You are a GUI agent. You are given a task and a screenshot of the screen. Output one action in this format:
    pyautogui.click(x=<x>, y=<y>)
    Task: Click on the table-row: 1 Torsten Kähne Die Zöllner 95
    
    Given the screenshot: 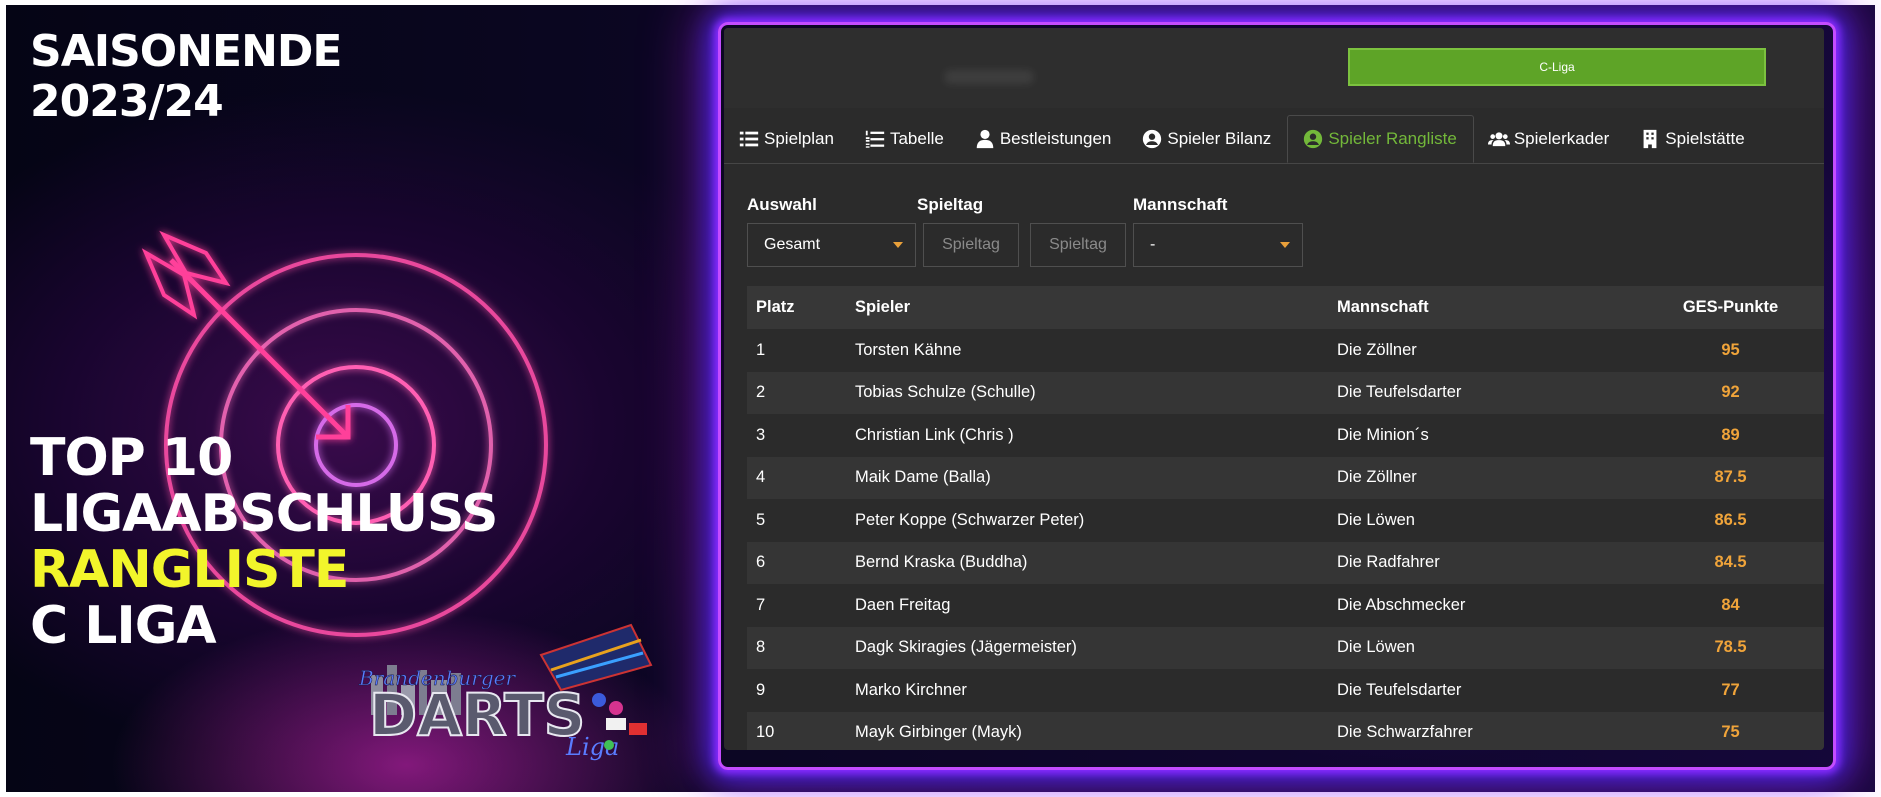 What is the action you would take?
    pyautogui.click(x=1285, y=350)
    